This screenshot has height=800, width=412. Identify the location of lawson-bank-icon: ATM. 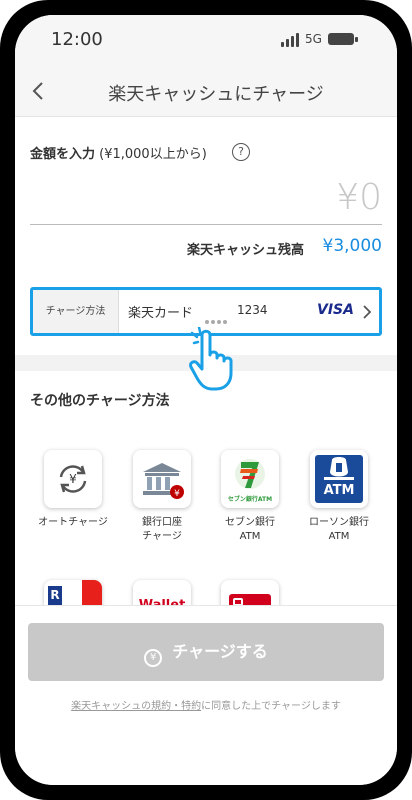
(339, 479).